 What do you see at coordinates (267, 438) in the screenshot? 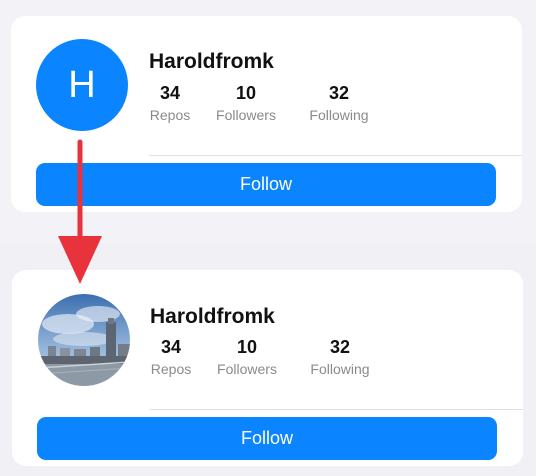
I see `follow-button: Follow` at bounding box center [267, 438].